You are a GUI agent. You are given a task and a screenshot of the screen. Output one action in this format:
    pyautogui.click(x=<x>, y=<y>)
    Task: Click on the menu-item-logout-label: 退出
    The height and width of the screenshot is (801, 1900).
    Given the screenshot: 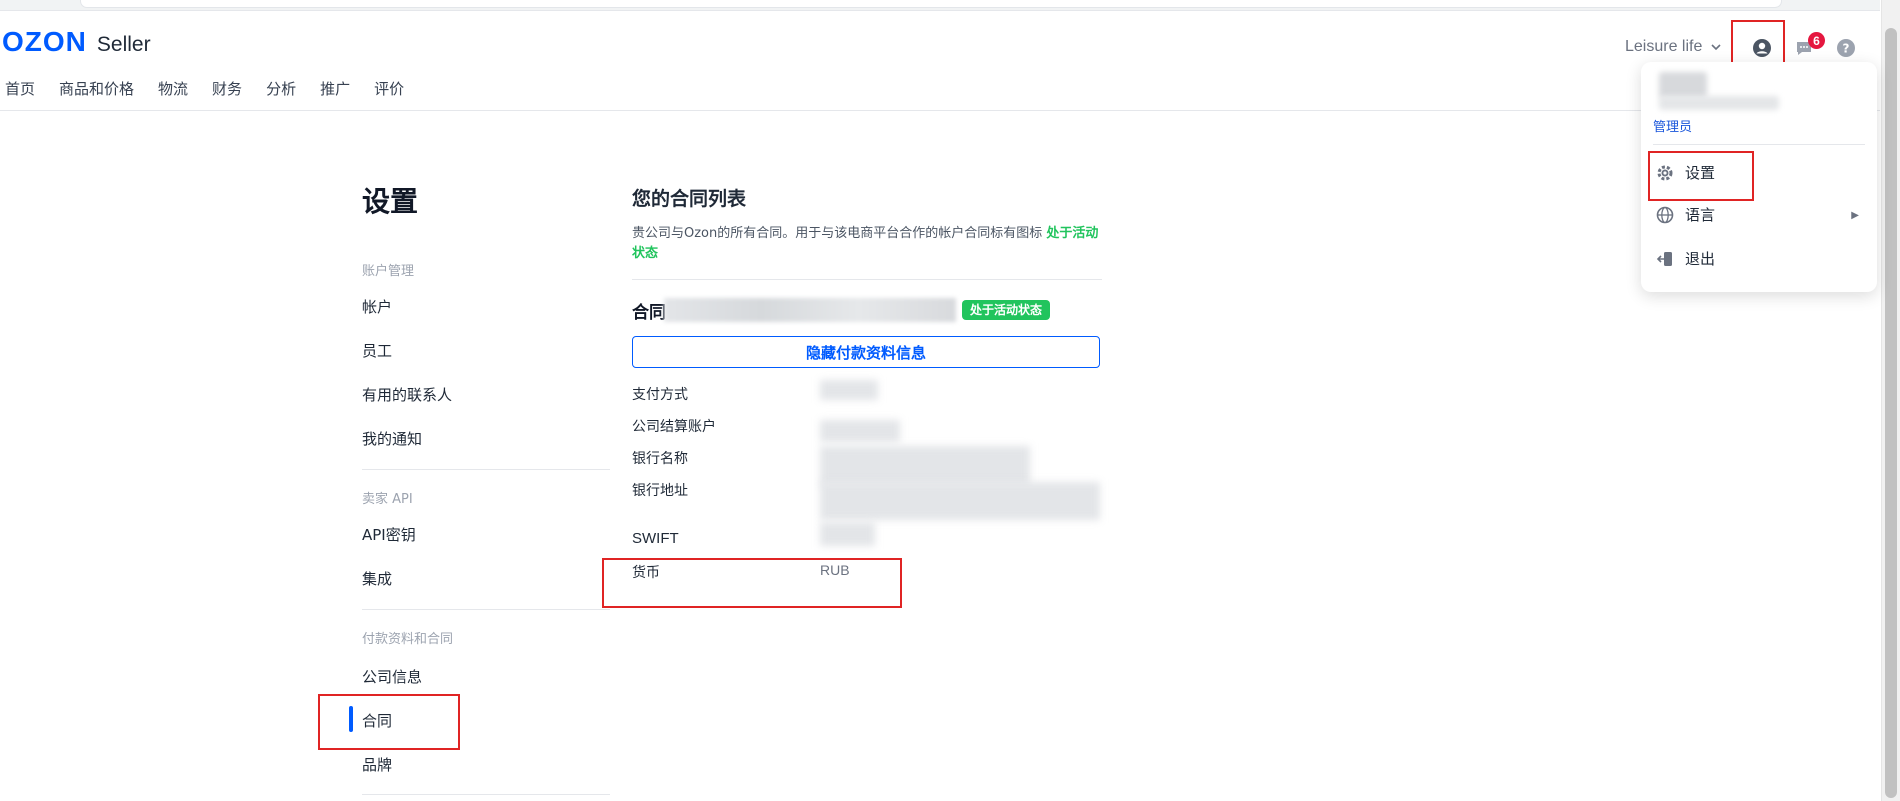 What is the action you would take?
    pyautogui.click(x=1700, y=259)
    